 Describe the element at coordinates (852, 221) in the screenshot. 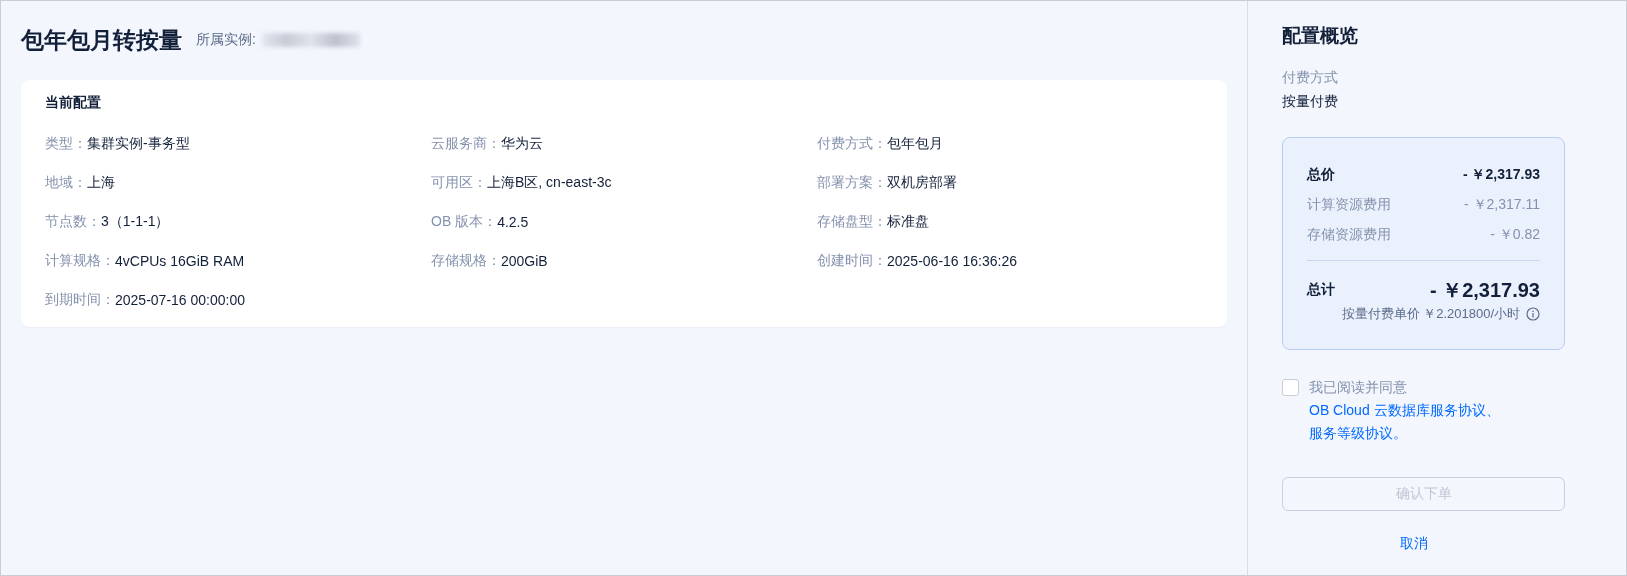

I see `field-label: 存储盘型：` at that location.